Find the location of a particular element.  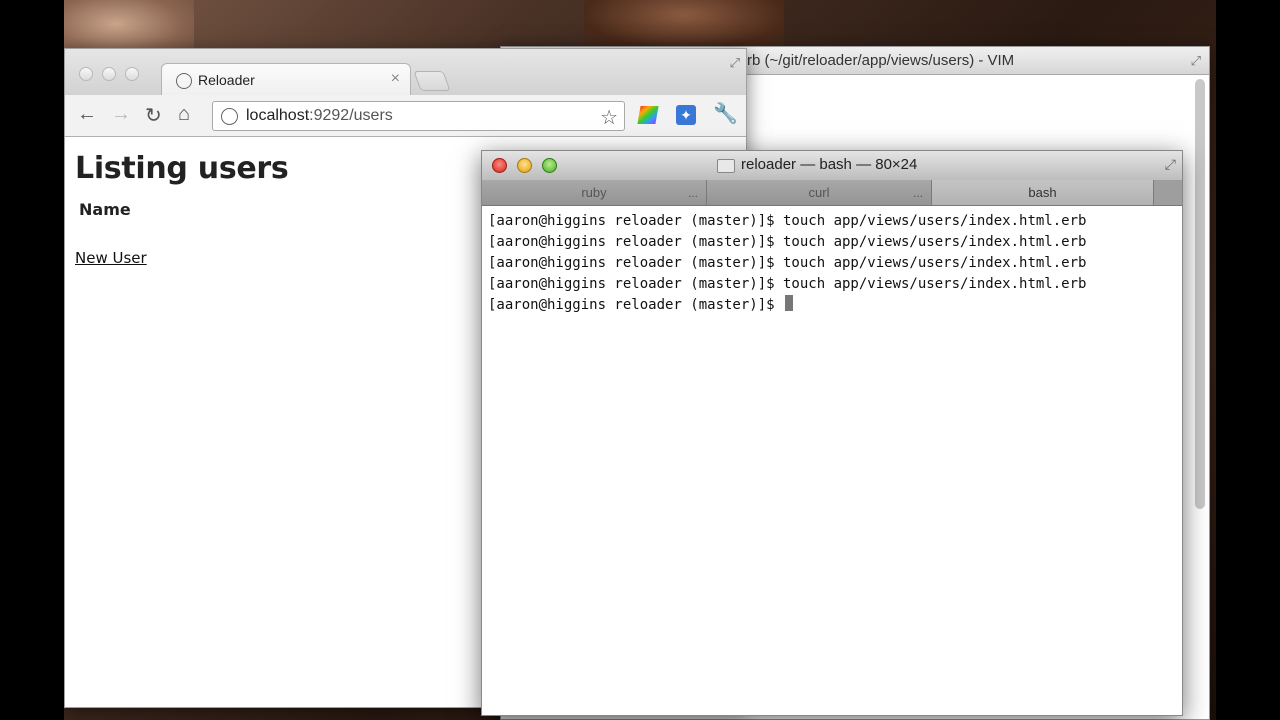

wrench-icon: 🔧 is located at coordinates (725, 113).